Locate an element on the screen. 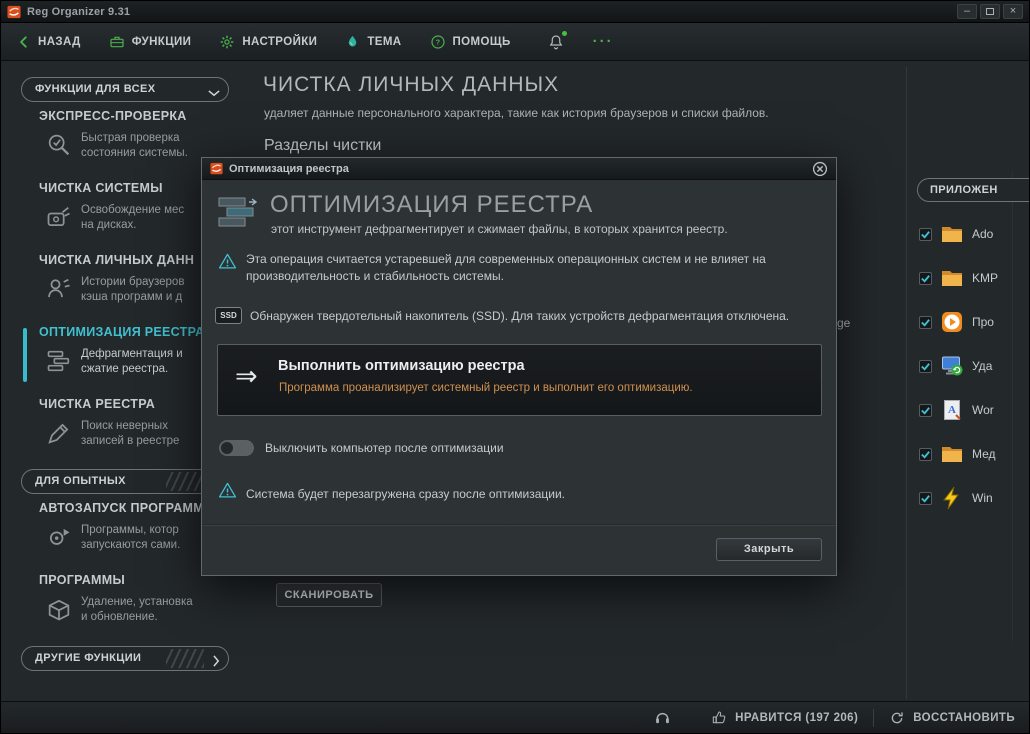  minimize-button: – is located at coordinates (967, 11).